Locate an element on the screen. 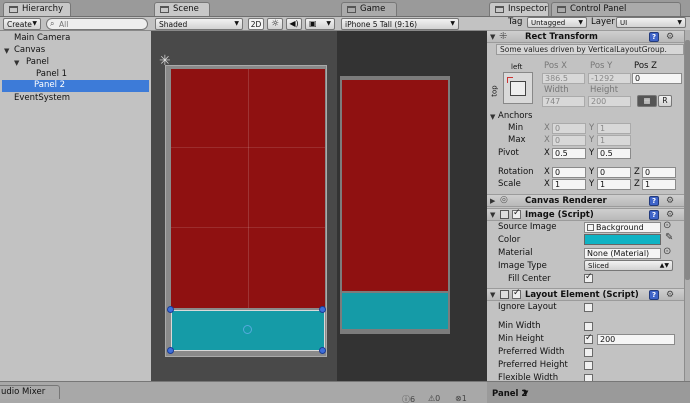 This screenshot has height=403, width=690. create-dropdown: Create ▼ is located at coordinates (22, 24).